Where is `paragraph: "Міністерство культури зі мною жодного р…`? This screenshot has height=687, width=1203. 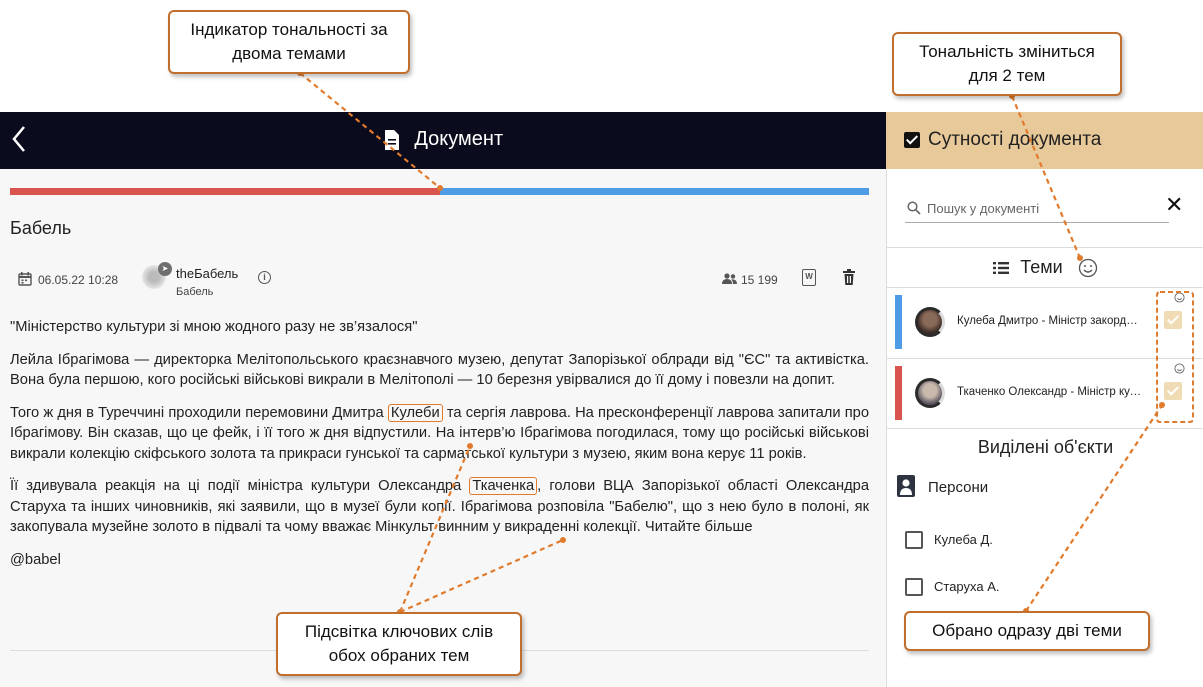
paragraph: "Міністерство культури зі мною жодного р… is located at coordinates (214, 327).